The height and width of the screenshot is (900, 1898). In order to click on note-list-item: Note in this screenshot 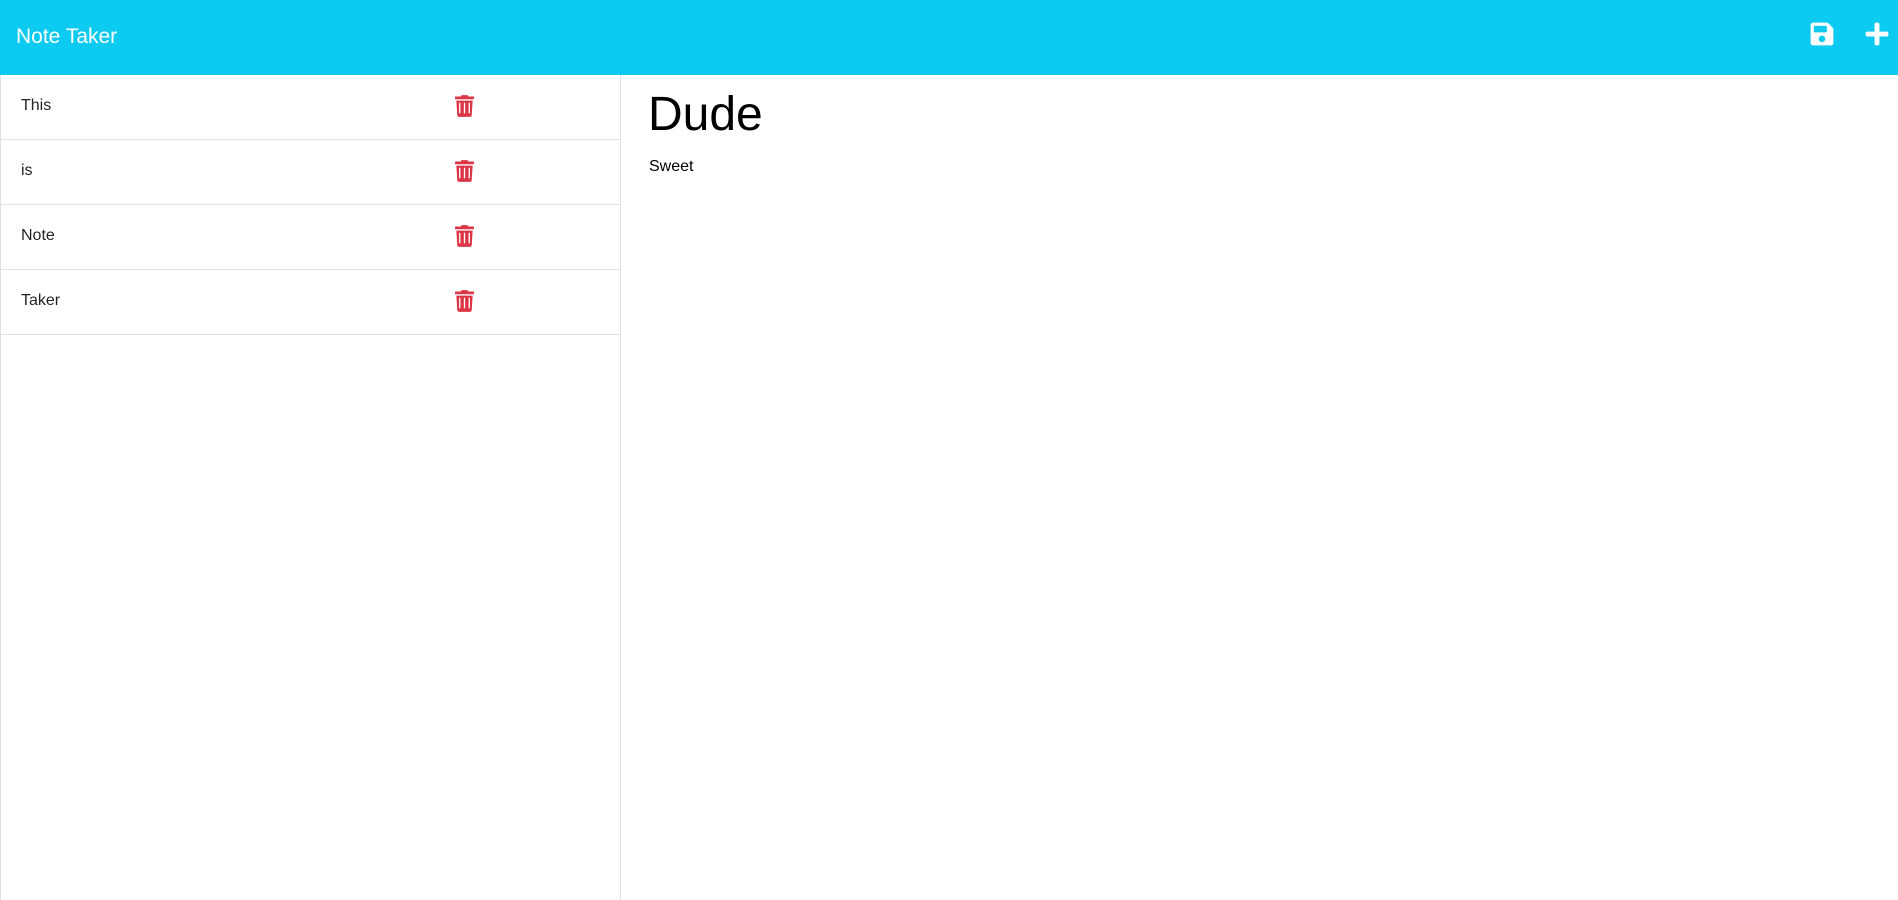, I will do `click(310, 237)`.